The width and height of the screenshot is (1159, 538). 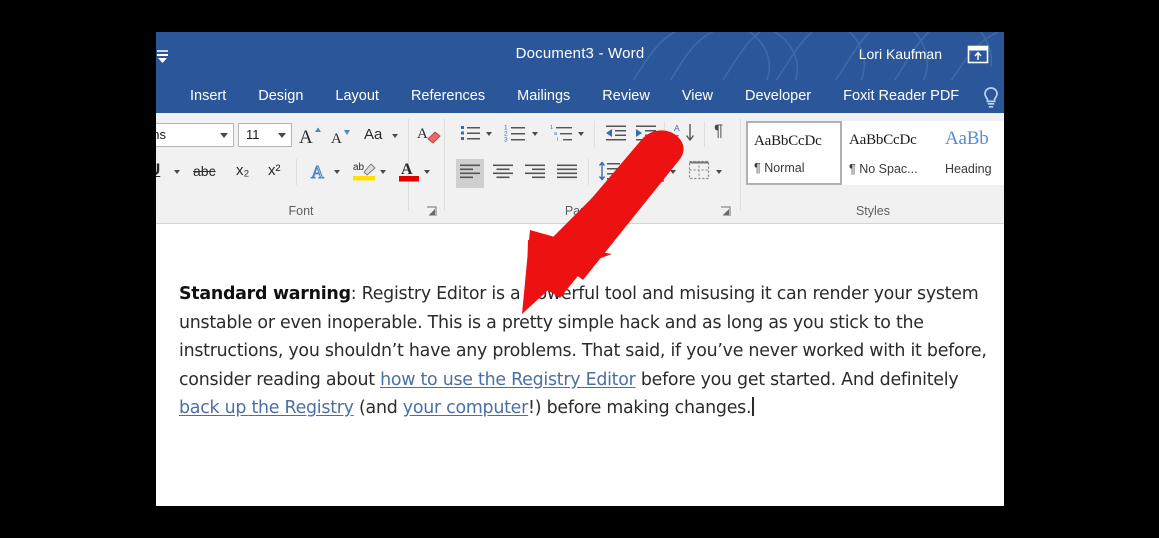 What do you see at coordinates (718, 130) in the screenshot?
I see `show-formatting-marks-icon: ¶` at bounding box center [718, 130].